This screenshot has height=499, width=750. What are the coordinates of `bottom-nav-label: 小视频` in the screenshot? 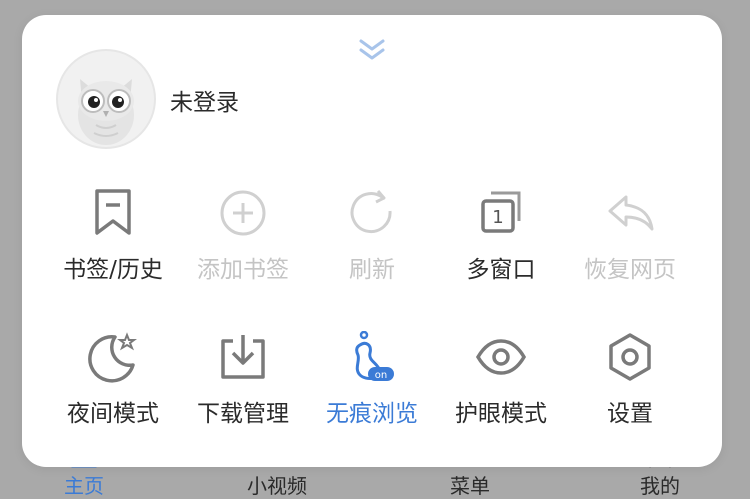 It's located at (277, 486).